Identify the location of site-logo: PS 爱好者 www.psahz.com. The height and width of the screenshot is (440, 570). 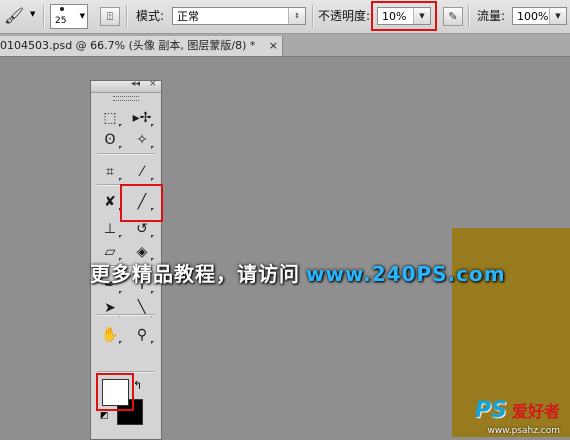
(517, 417).